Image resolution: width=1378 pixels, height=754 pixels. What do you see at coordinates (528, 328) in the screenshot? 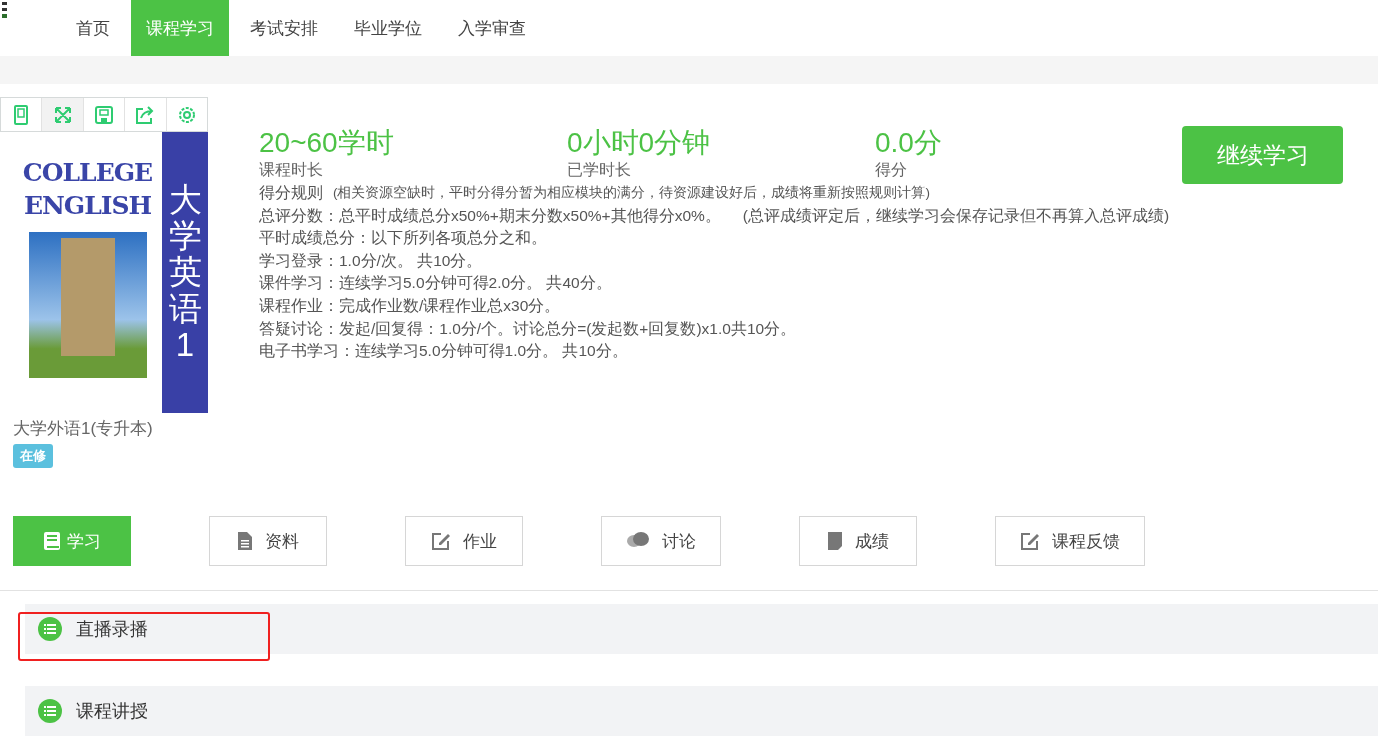
I see `rule-text: 答疑讨论：发起/回复得：1.0分/个。讨论总分=(发起数+回复数)x1.0共10分。` at bounding box center [528, 328].